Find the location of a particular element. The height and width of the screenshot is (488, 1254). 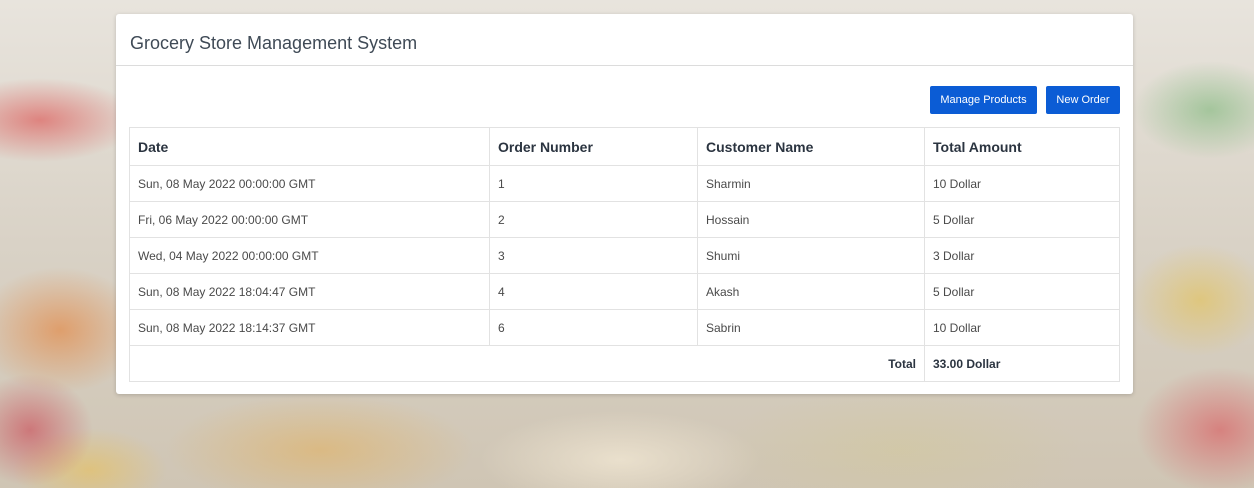

cell-order-number: 6 is located at coordinates (593, 327).